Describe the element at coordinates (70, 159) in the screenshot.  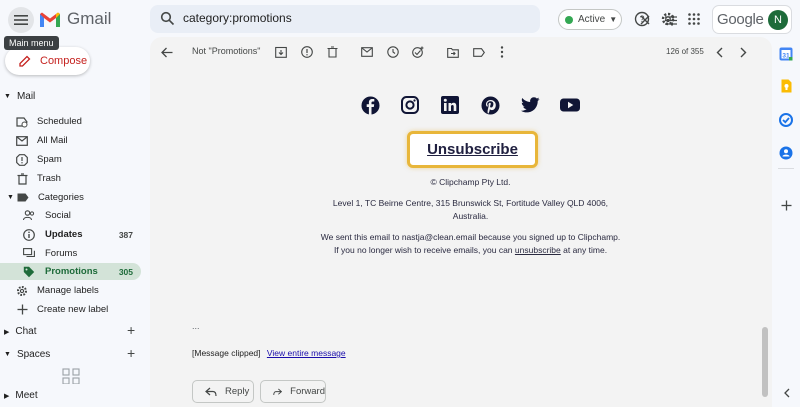
I see `sidebar-item-spam: Spam` at that location.